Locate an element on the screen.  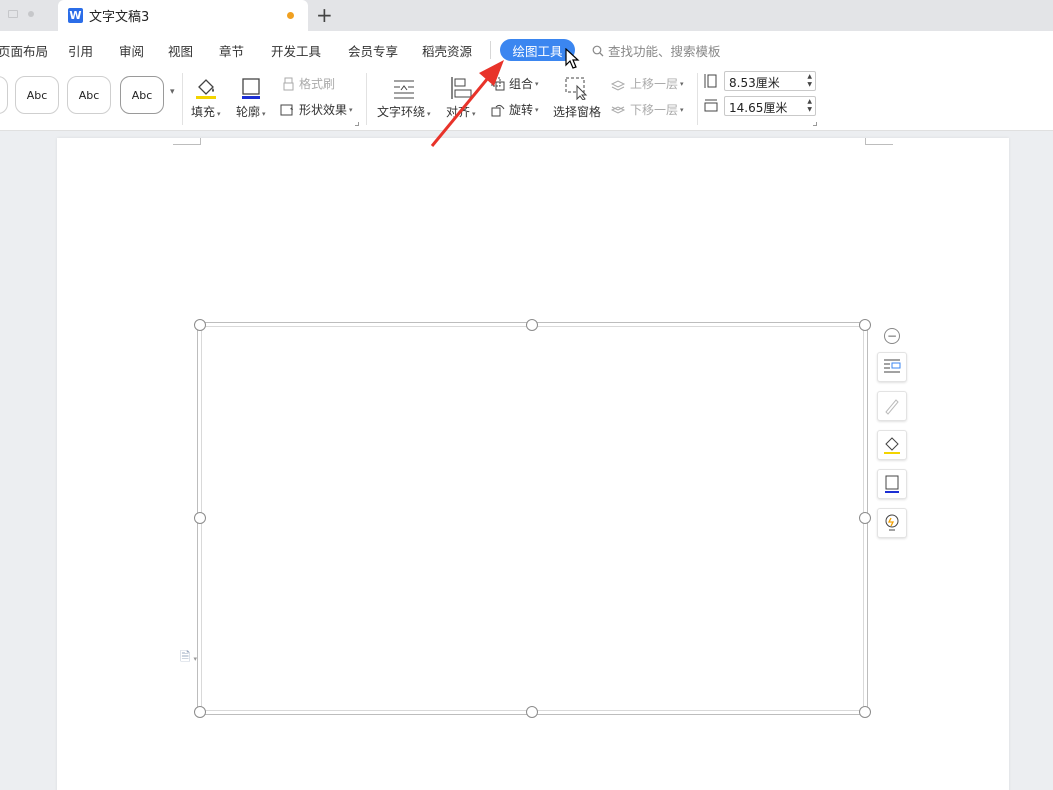
paragraph-handle: 🗎 ▾ is located at coordinates (188, 659).